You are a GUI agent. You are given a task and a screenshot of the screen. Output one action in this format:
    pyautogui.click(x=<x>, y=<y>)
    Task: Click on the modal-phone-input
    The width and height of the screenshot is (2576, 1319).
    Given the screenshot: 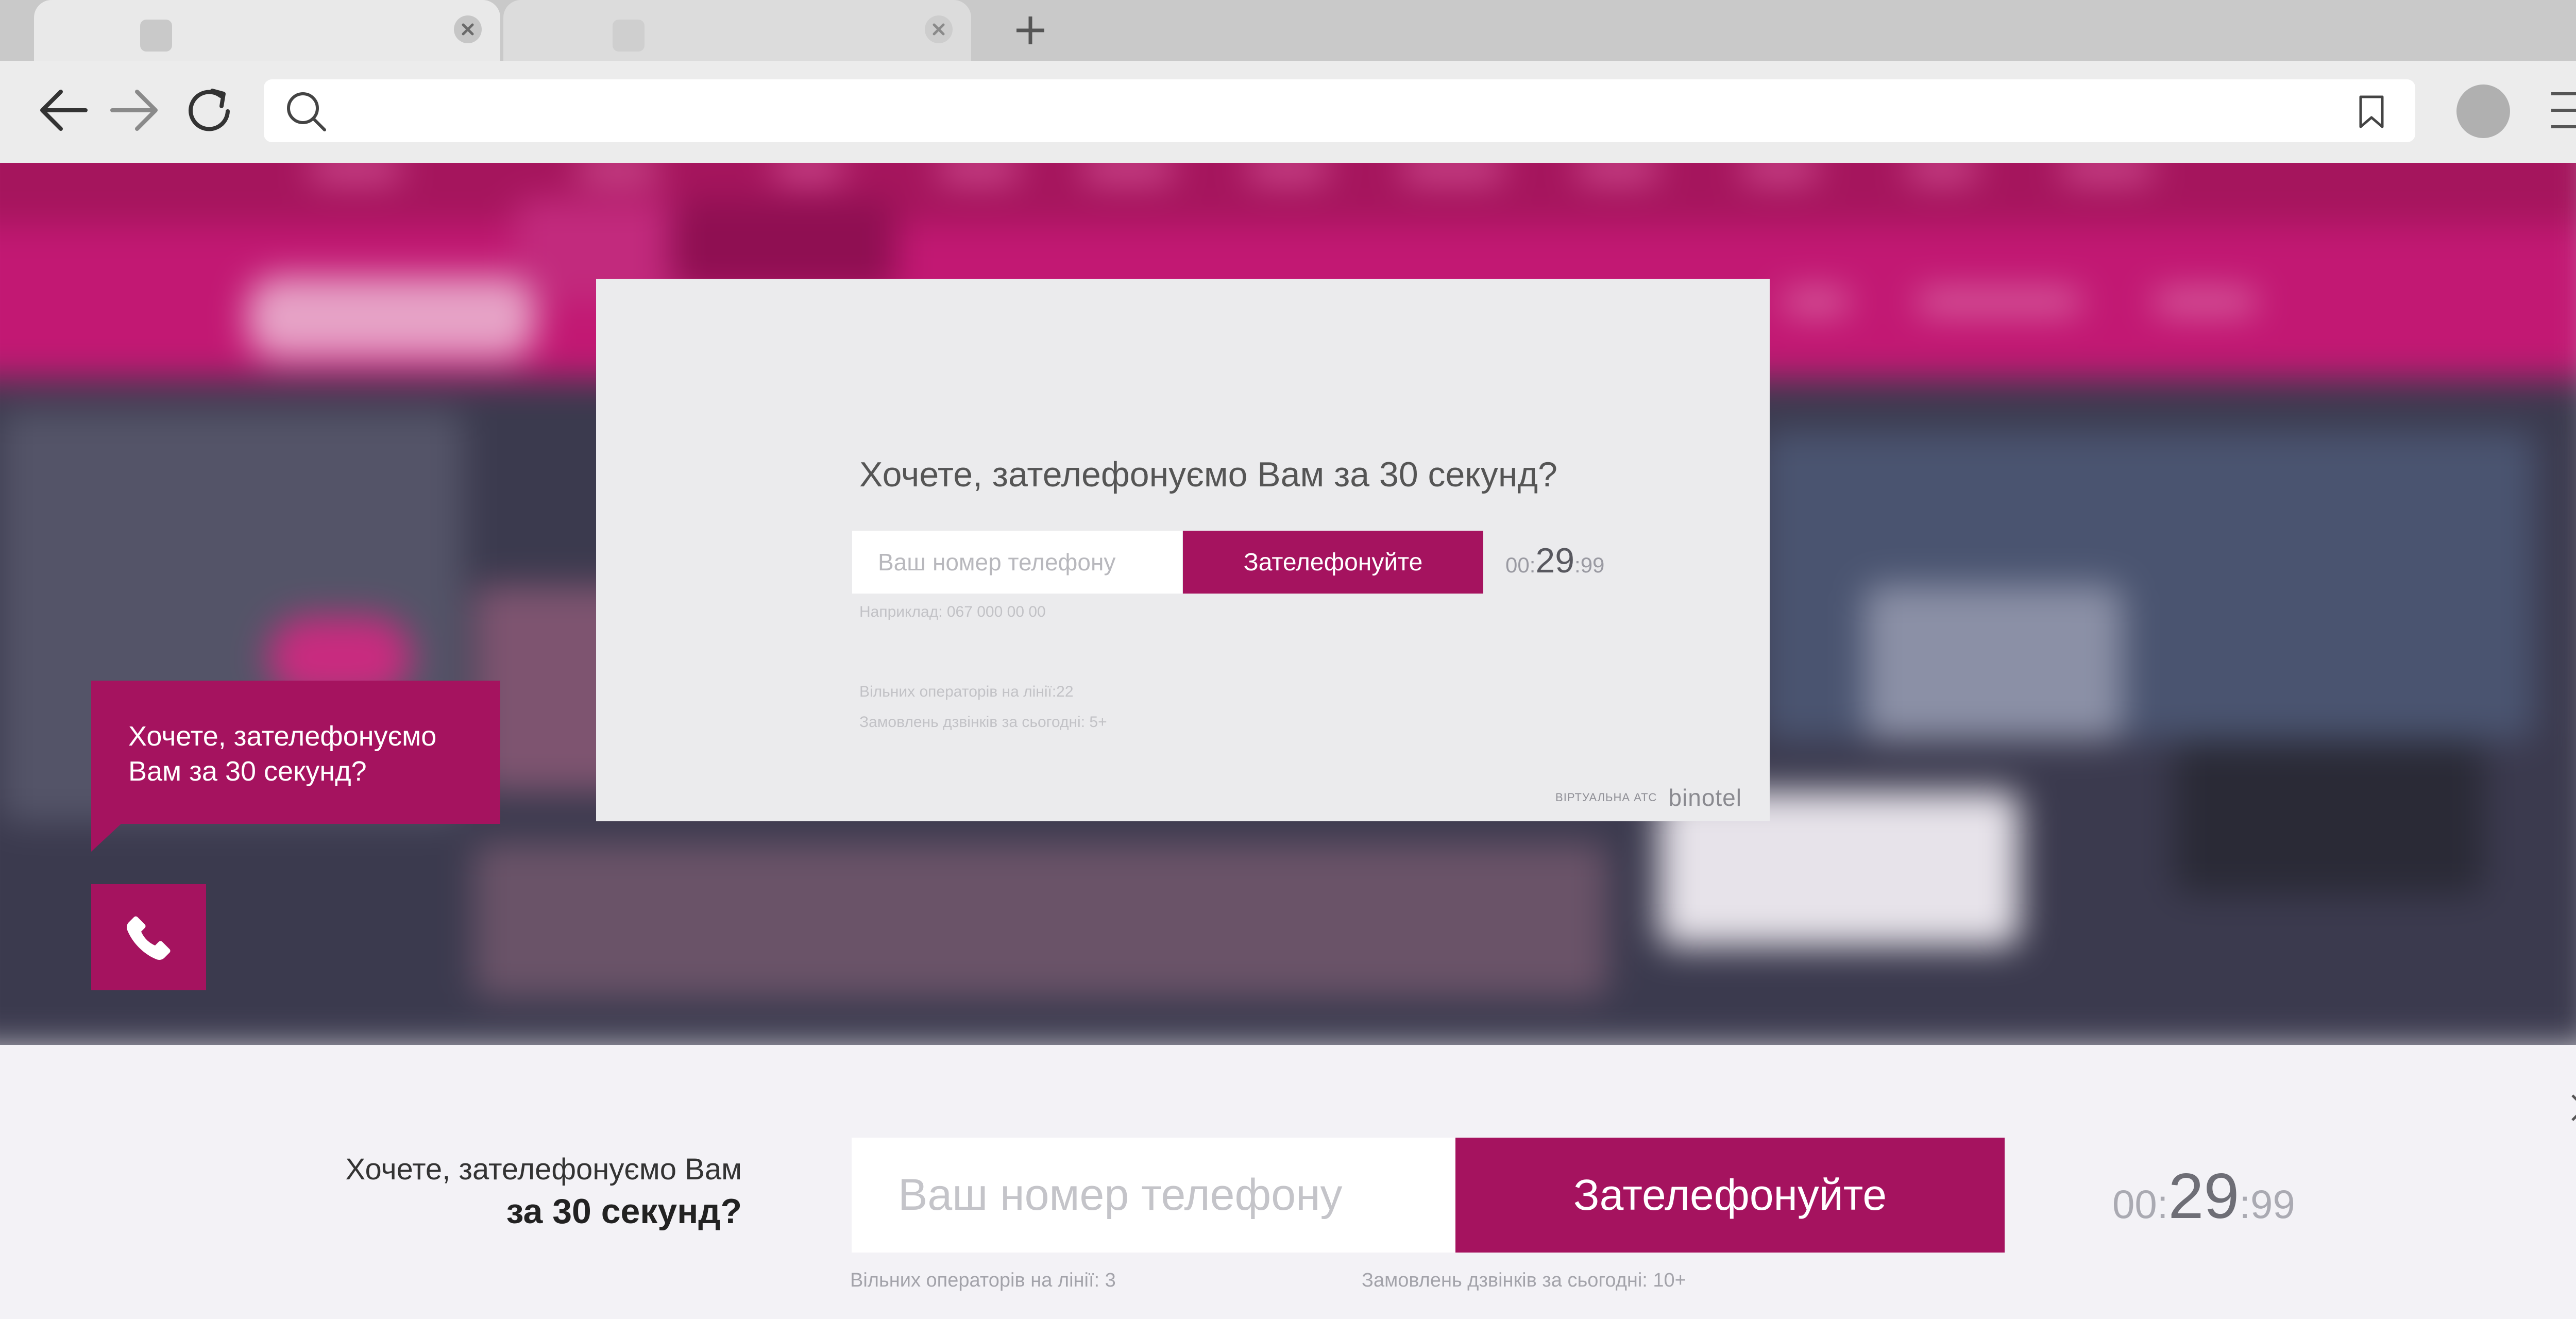 What is the action you would take?
    pyautogui.click(x=1017, y=562)
    